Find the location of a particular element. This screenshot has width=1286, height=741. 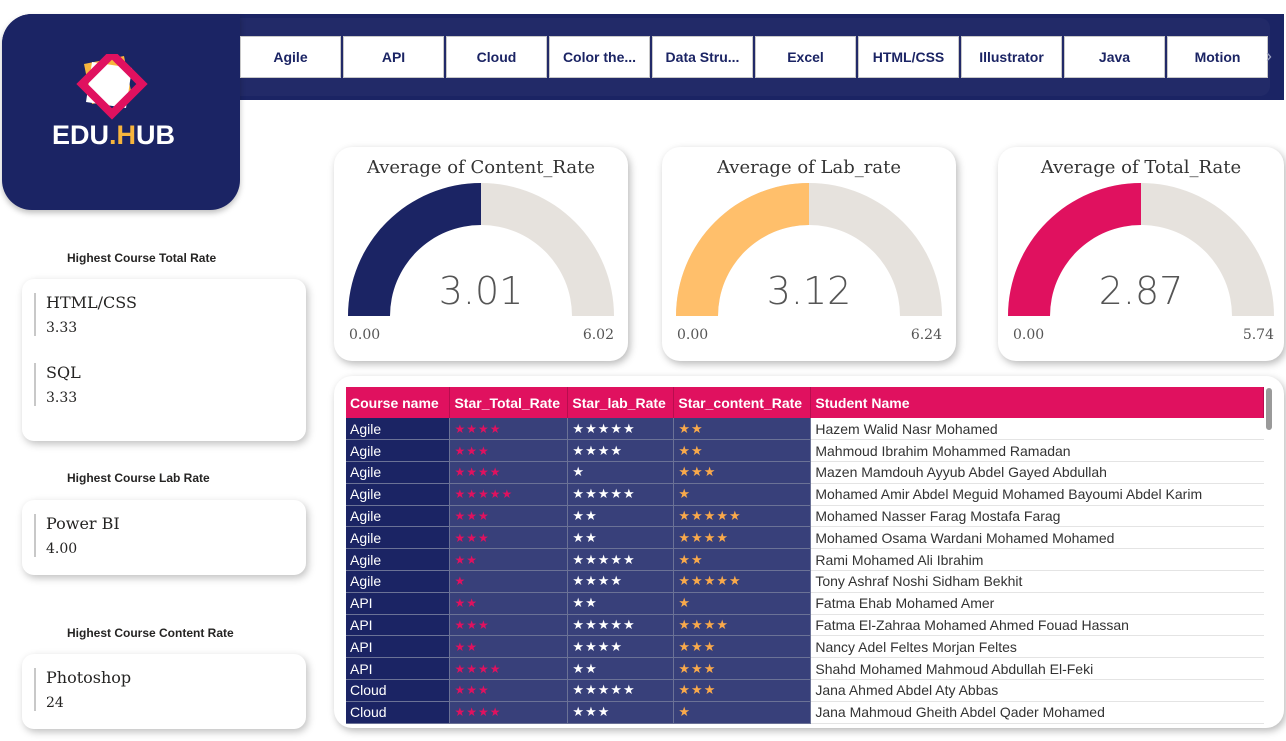

side-item: Power BI 4.00 is located at coordinates (77, 535).